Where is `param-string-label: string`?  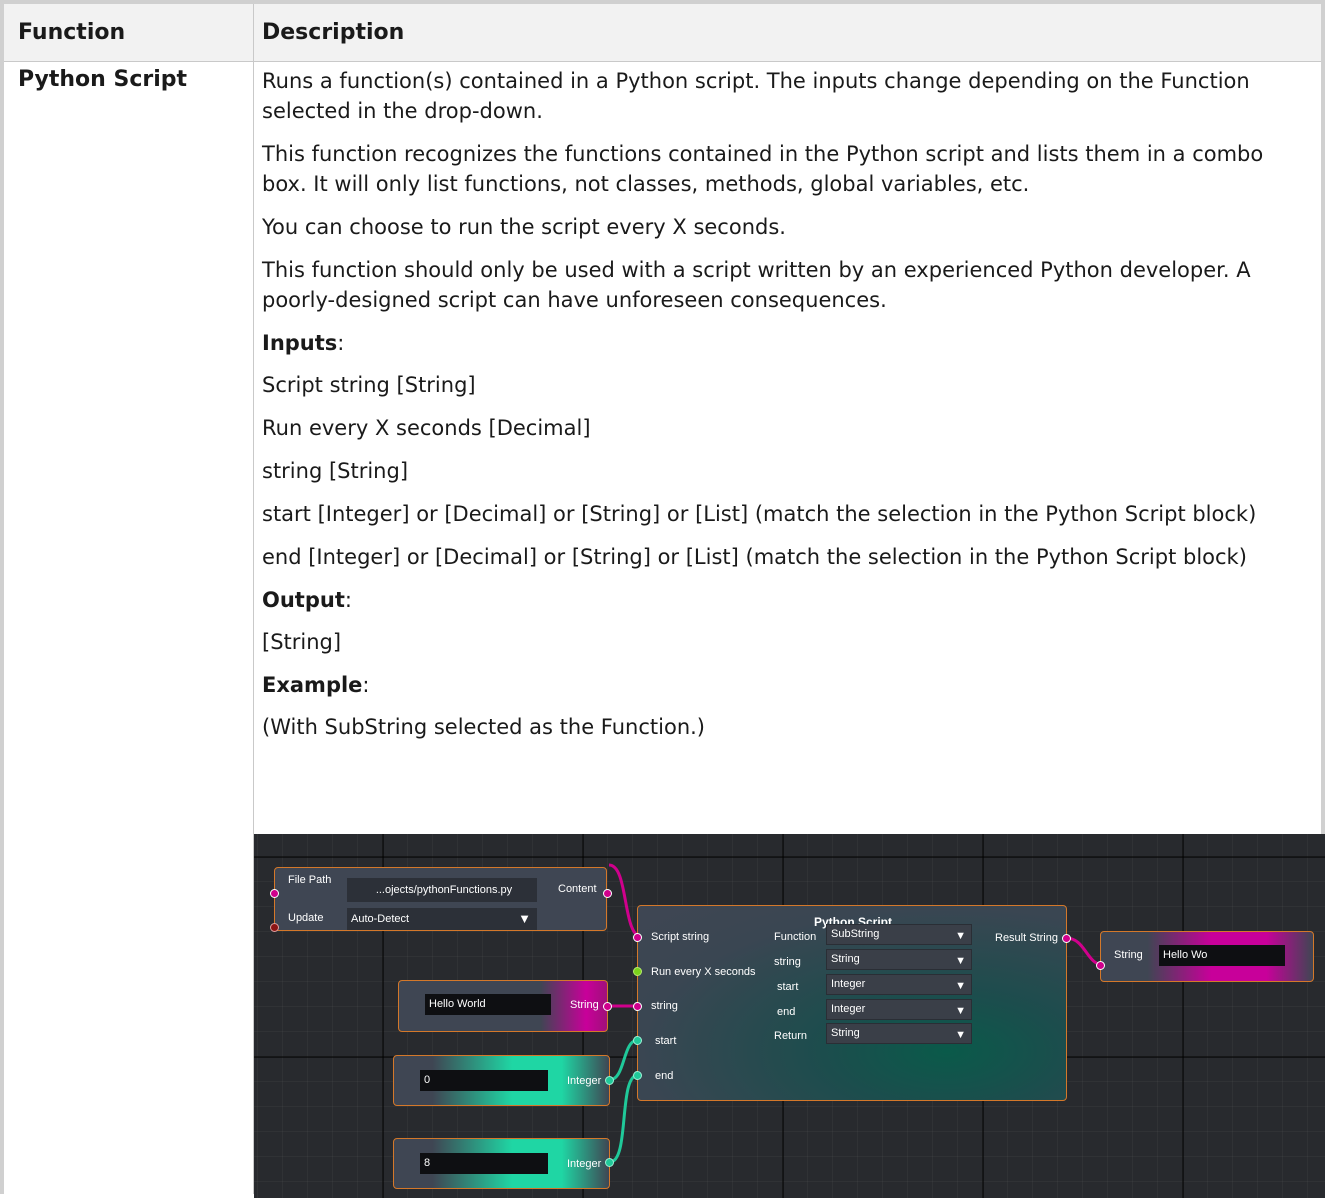 param-string-label: string is located at coordinates (787, 962).